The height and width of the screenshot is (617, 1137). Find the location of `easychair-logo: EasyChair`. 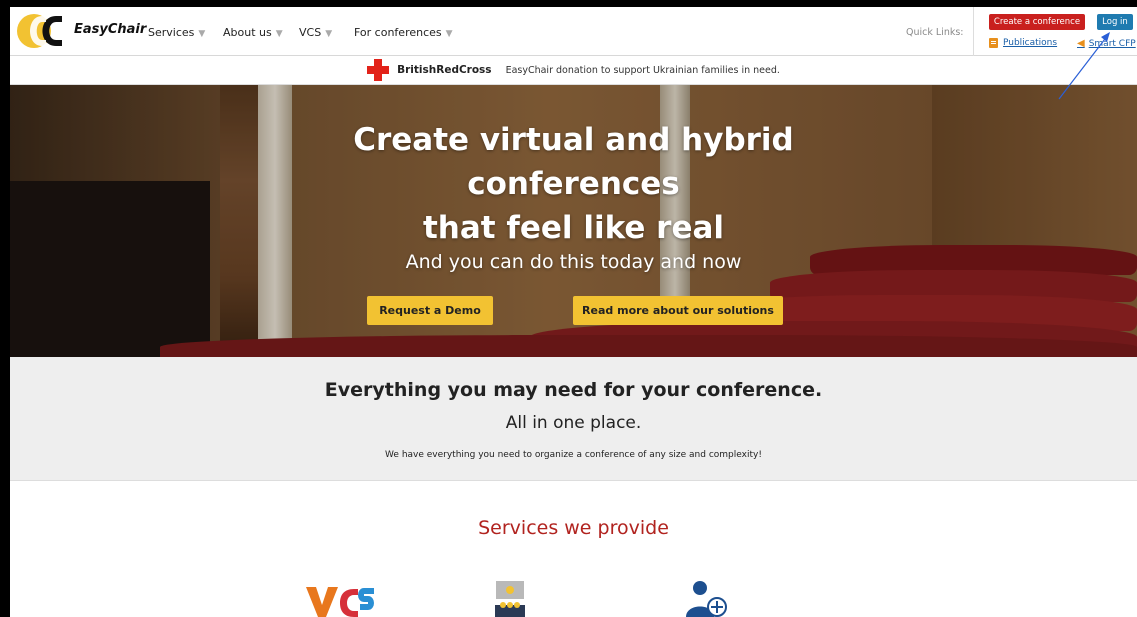

easychair-logo: EasyChair is located at coordinates (81, 31).